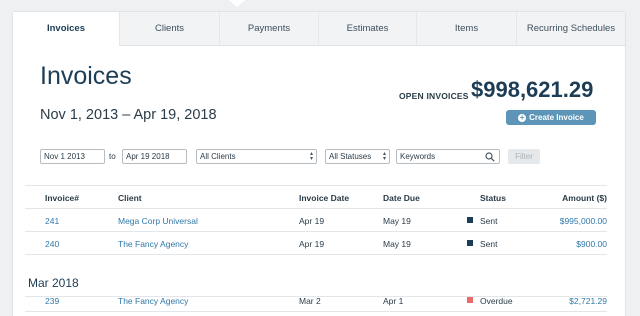 This screenshot has width=640, height=316. I want to click on column-client: Client, so click(130, 198).